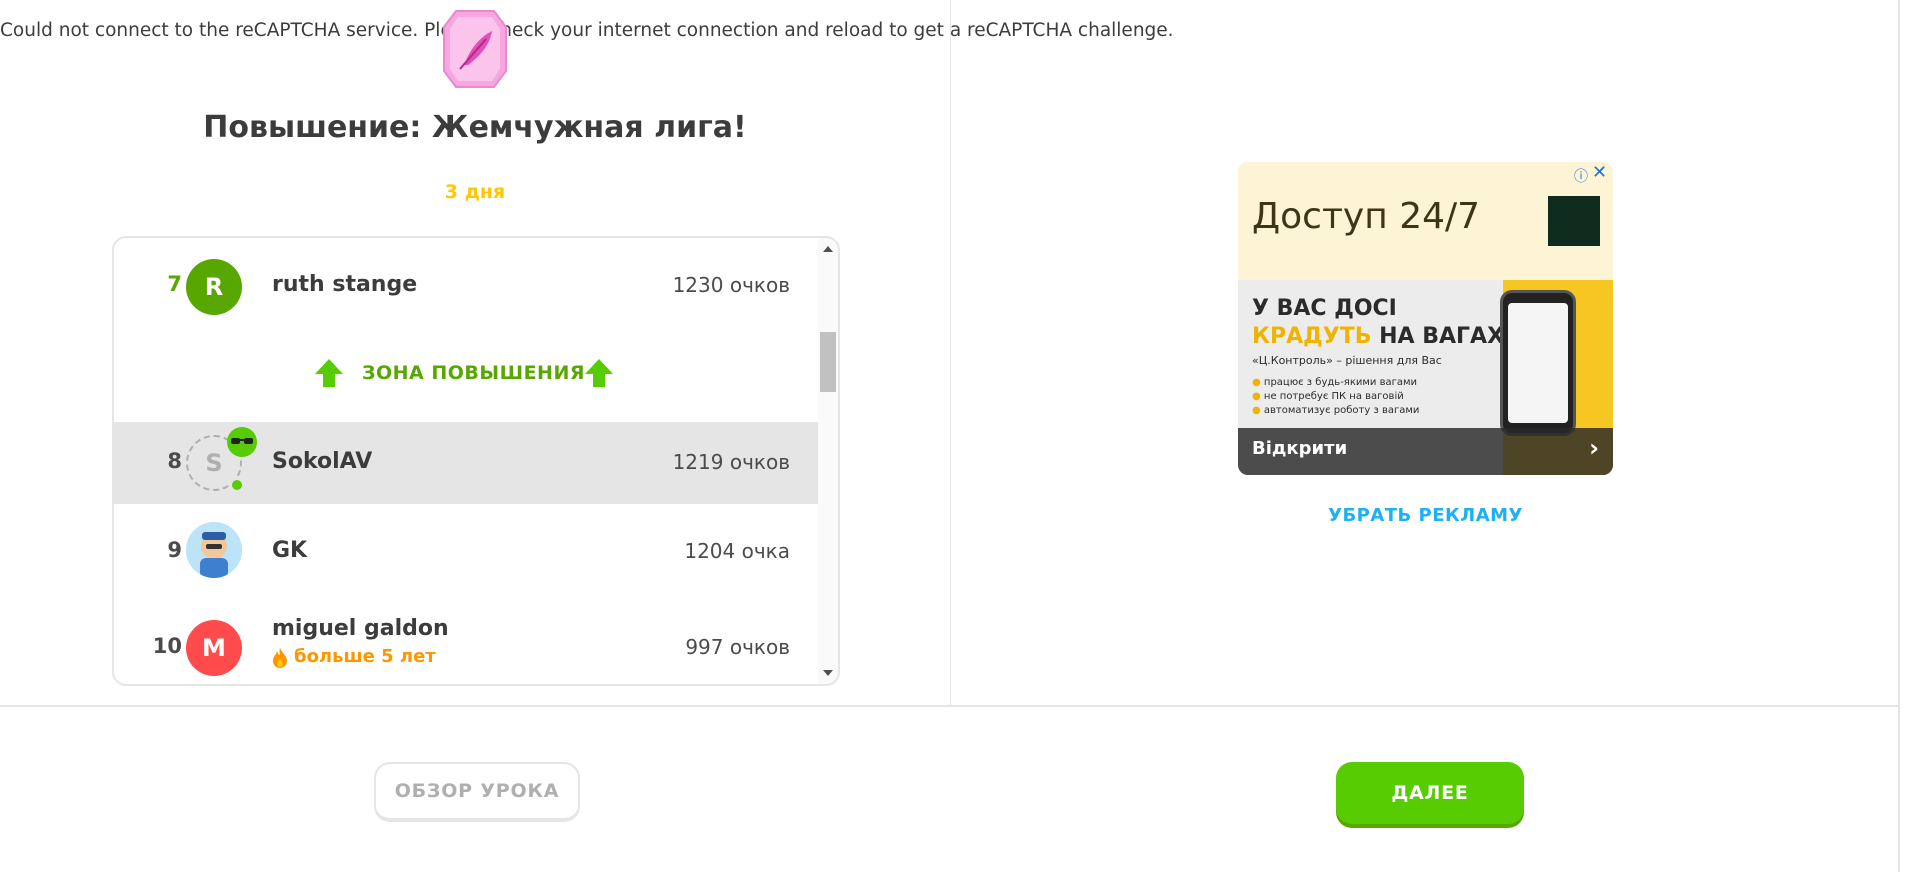  I want to click on points: 997 очков, so click(737, 647).